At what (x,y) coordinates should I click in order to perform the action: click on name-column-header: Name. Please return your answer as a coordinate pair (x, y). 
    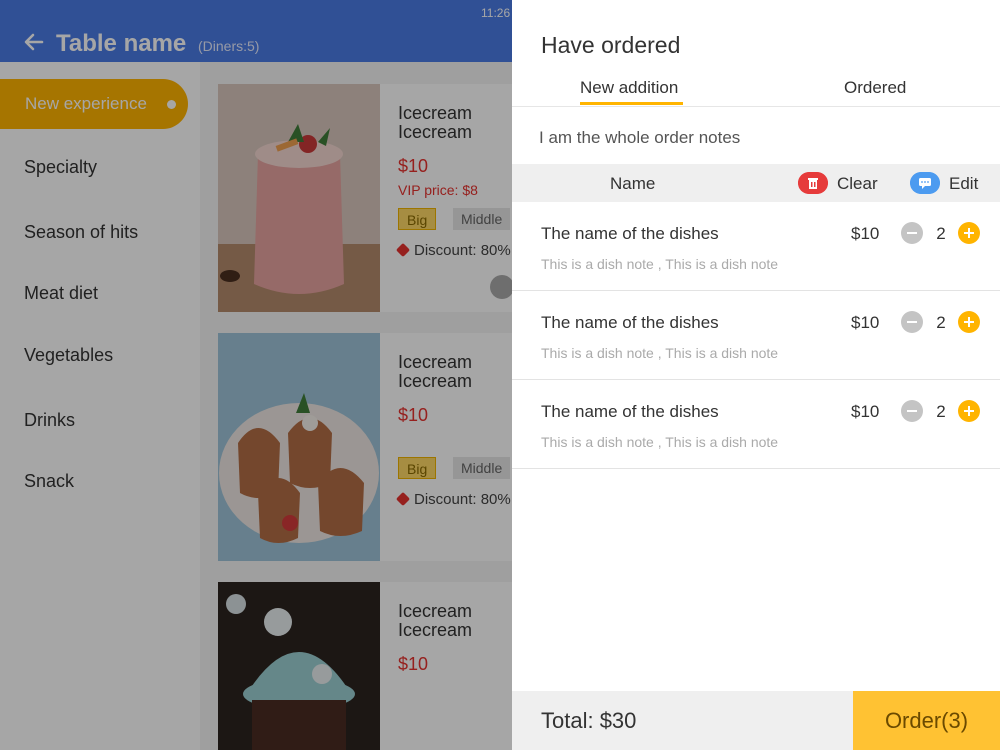
    Looking at the image, I should click on (633, 183).